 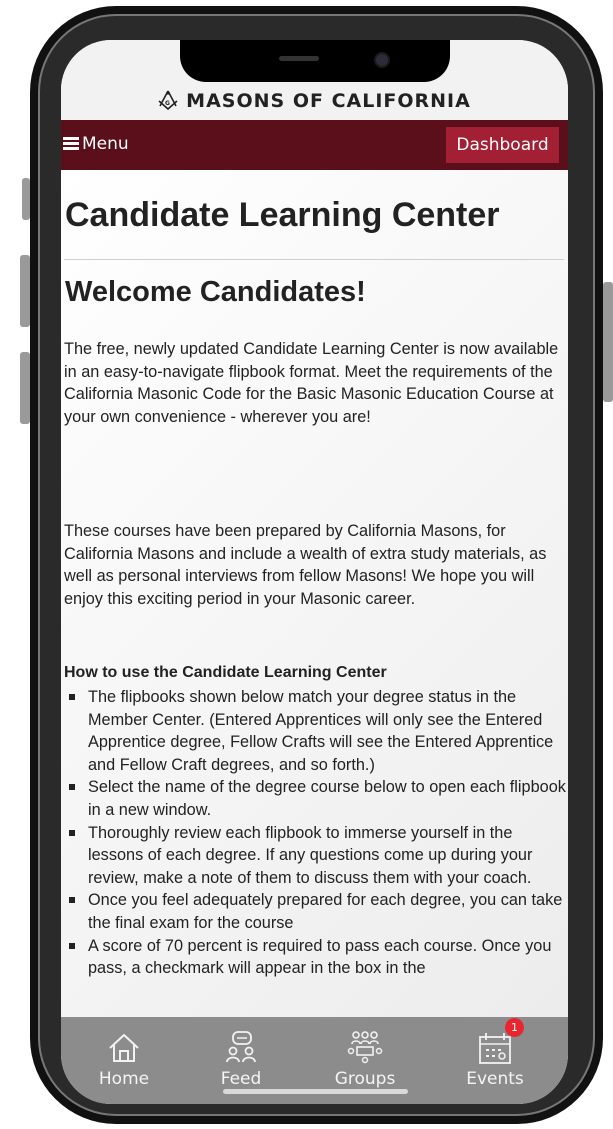 I want to click on hamburger-icon, so click(x=71, y=143).